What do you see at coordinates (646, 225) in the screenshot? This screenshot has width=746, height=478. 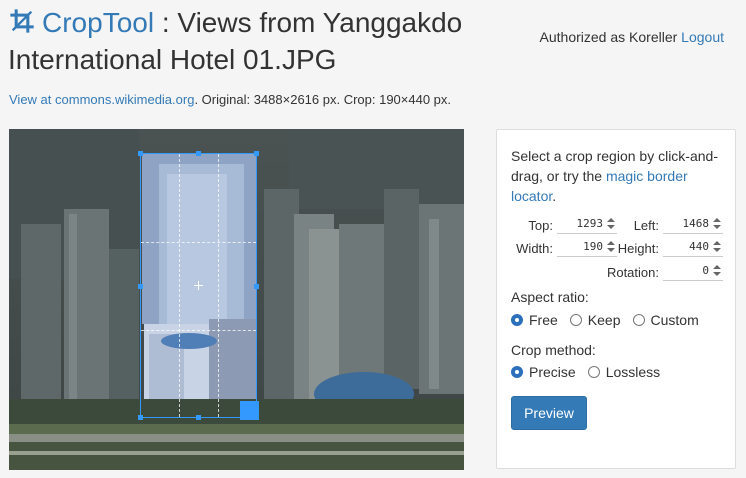 I see `left-label: Left:` at bounding box center [646, 225].